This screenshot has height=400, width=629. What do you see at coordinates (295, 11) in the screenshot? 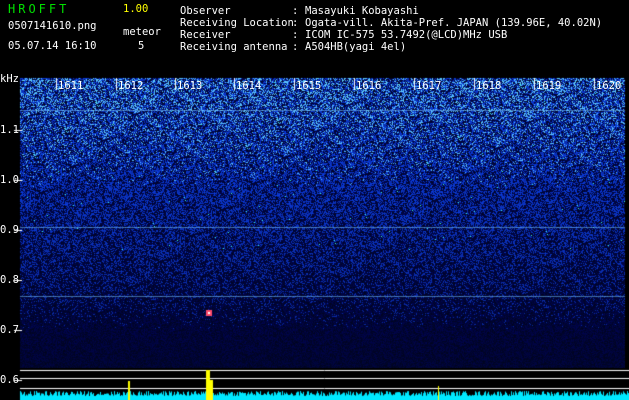
I see `info-sep-observer: :` at bounding box center [295, 11].